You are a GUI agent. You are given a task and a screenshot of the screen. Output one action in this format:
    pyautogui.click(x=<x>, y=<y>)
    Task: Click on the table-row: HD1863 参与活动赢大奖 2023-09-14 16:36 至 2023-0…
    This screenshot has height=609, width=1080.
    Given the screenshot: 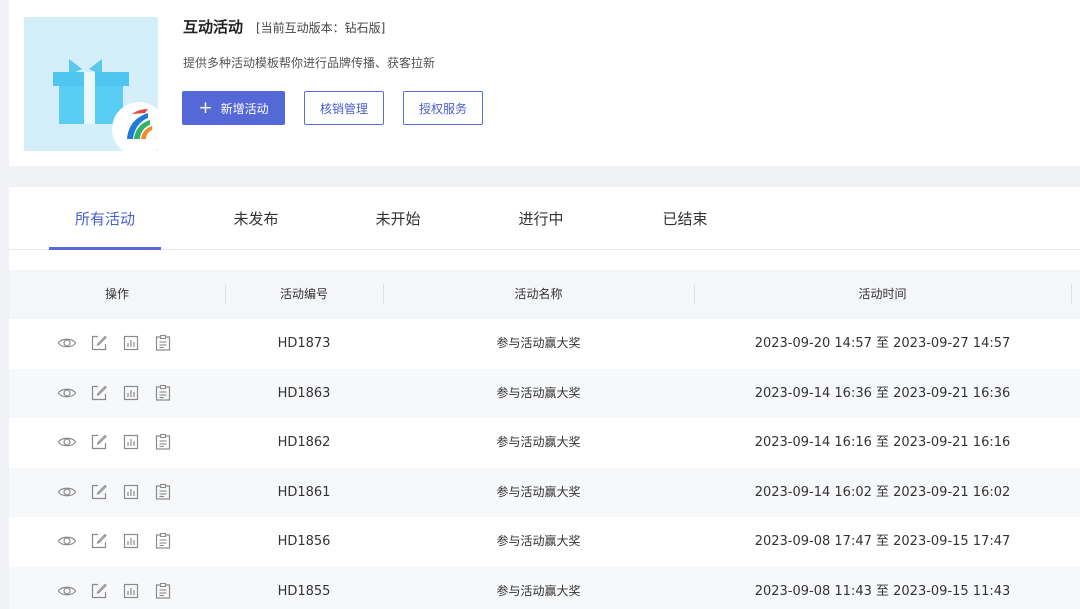 What is the action you would take?
    pyautogui.click(x=544, y=393)
    